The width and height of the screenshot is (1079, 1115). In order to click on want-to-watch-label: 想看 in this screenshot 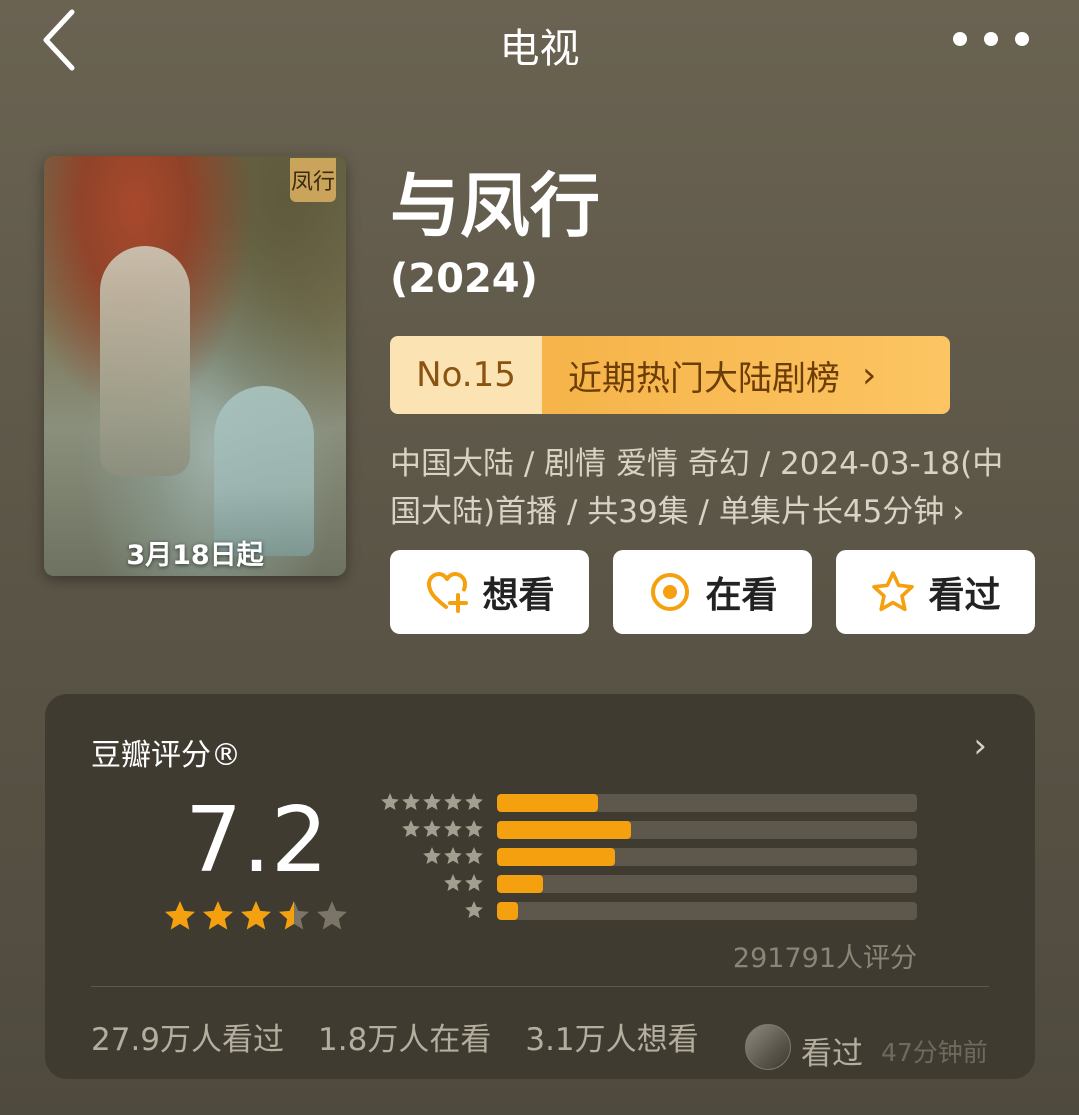, I will do `click(518, 595)`.